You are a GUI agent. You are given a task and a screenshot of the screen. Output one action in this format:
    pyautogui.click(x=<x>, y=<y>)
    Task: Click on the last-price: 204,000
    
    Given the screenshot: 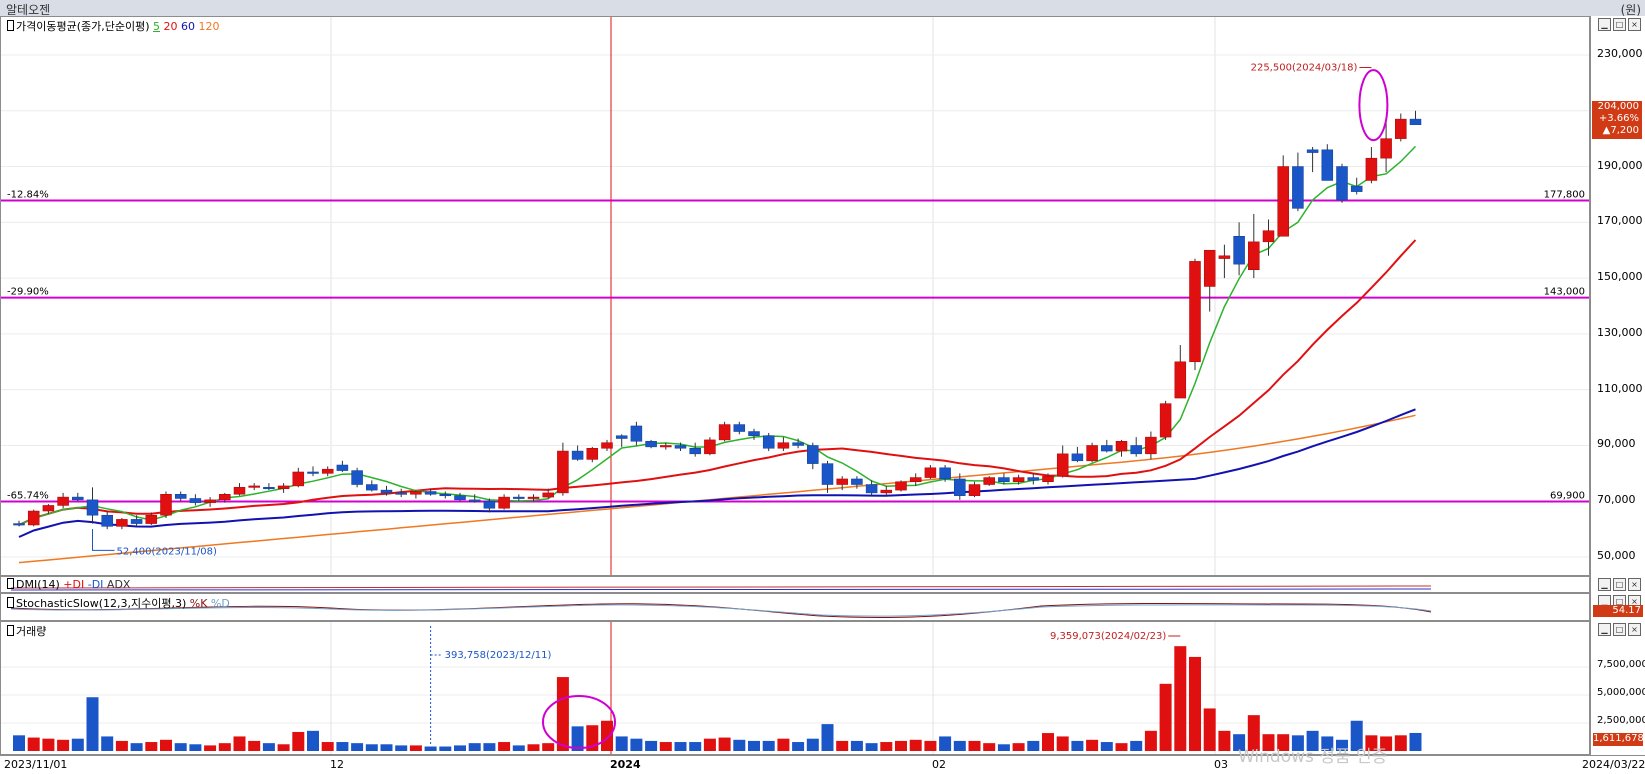 What is the action you would take?
    pyautogui.click(x=1618, y=106)
    